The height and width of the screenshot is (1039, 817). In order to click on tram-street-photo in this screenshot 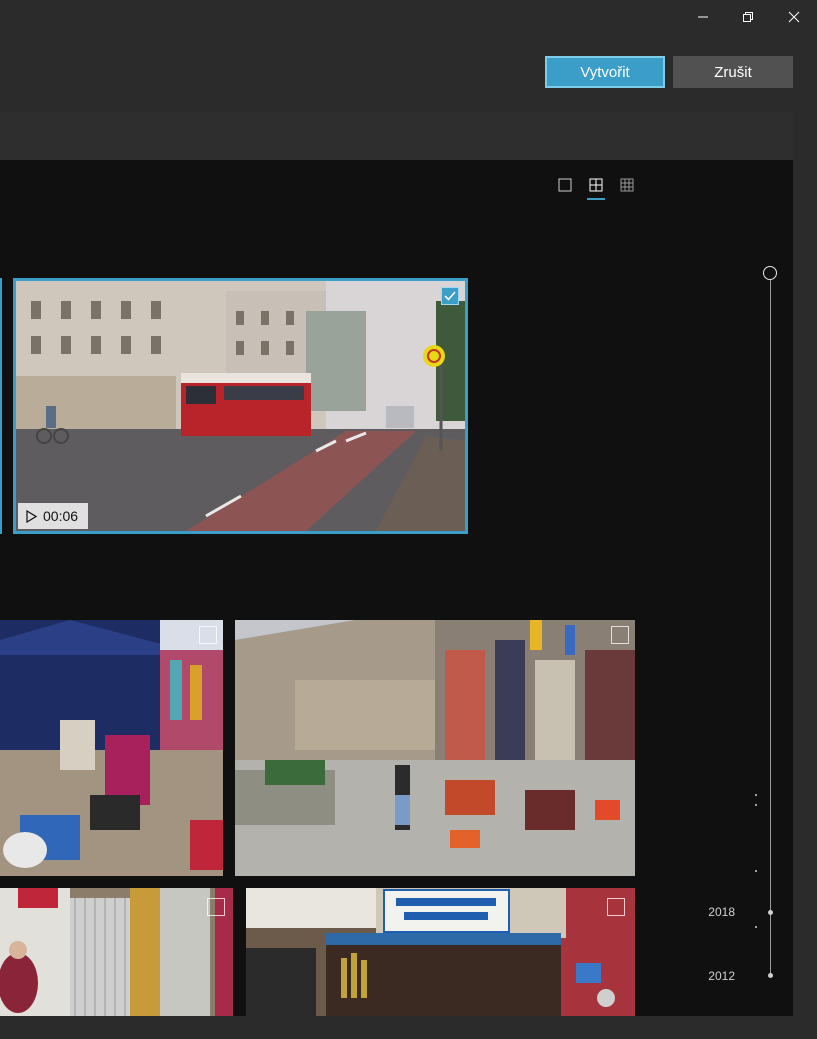, I will do `click(240, 406)`.